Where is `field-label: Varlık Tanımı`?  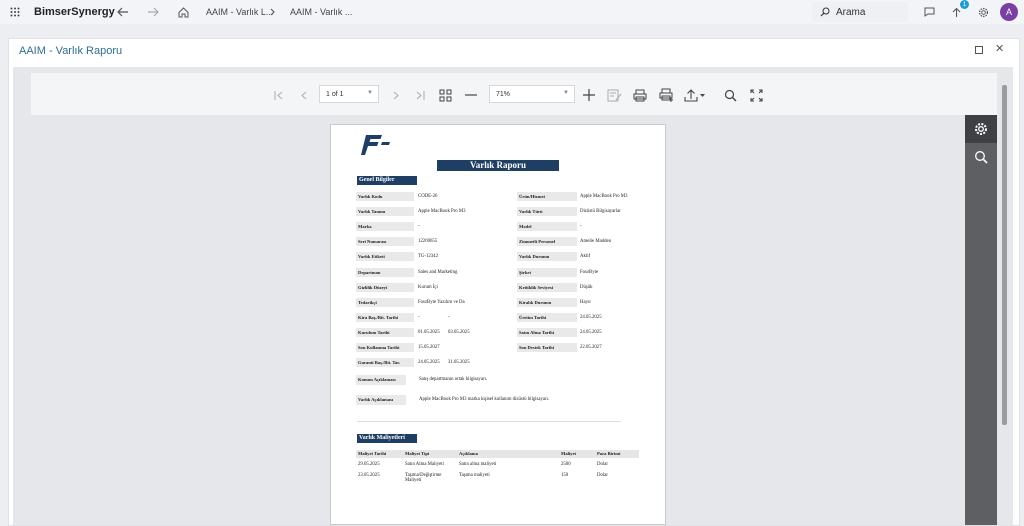
field-label: Varlık Tanımı is located at coordinates (385, 212).